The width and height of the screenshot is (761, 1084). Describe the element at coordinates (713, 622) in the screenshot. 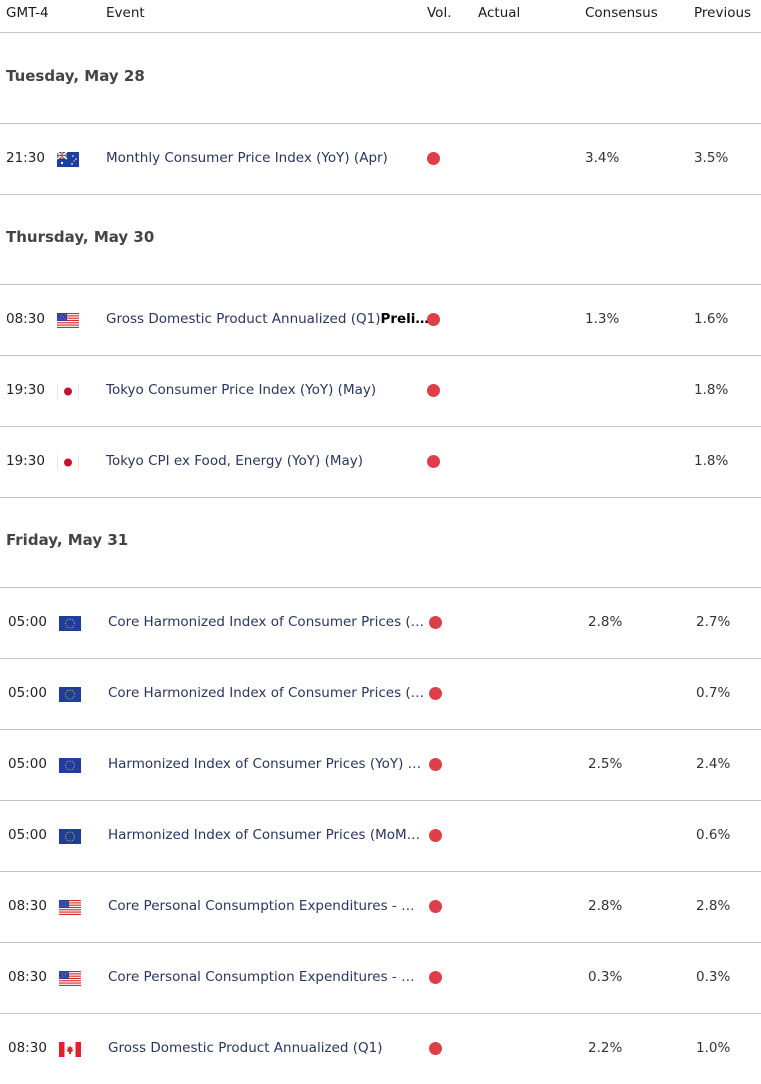

I see `previous-value: 2.7%` at that location.